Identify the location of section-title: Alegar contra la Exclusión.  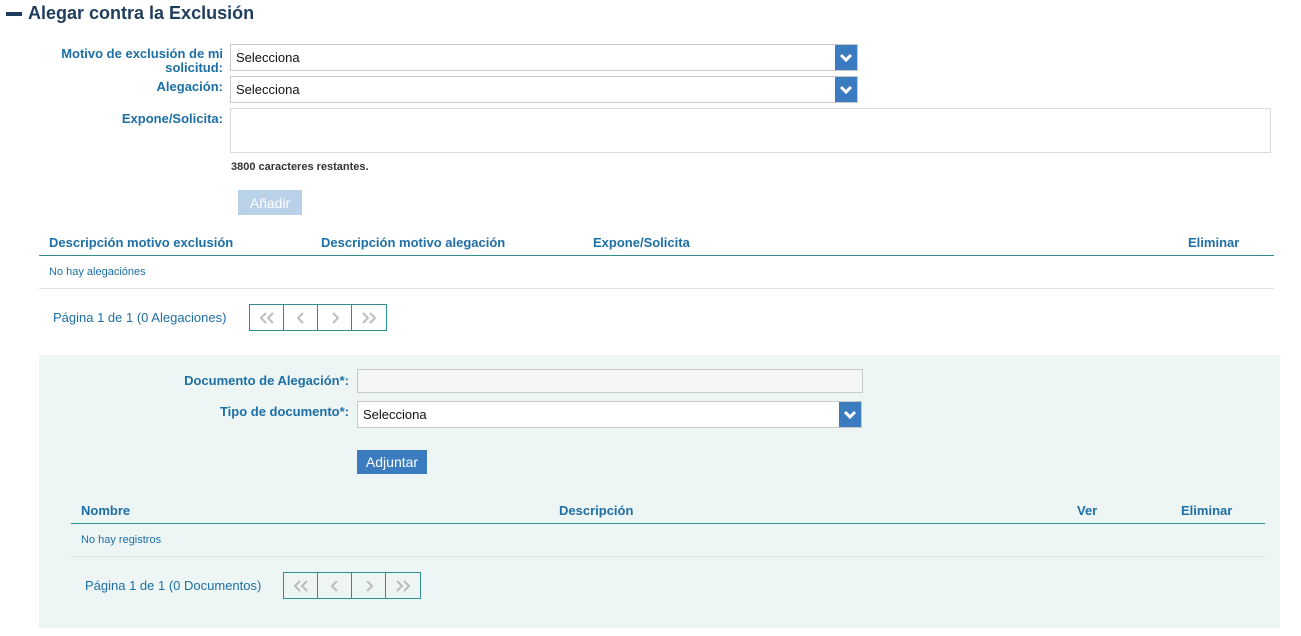
(141, 12).